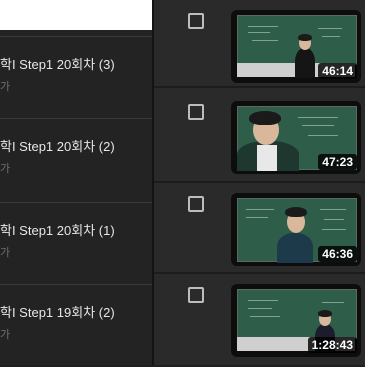  Describe the element at coordinates (337, 254) in the screenshot. I see `video-duration: 46:36` at that location.